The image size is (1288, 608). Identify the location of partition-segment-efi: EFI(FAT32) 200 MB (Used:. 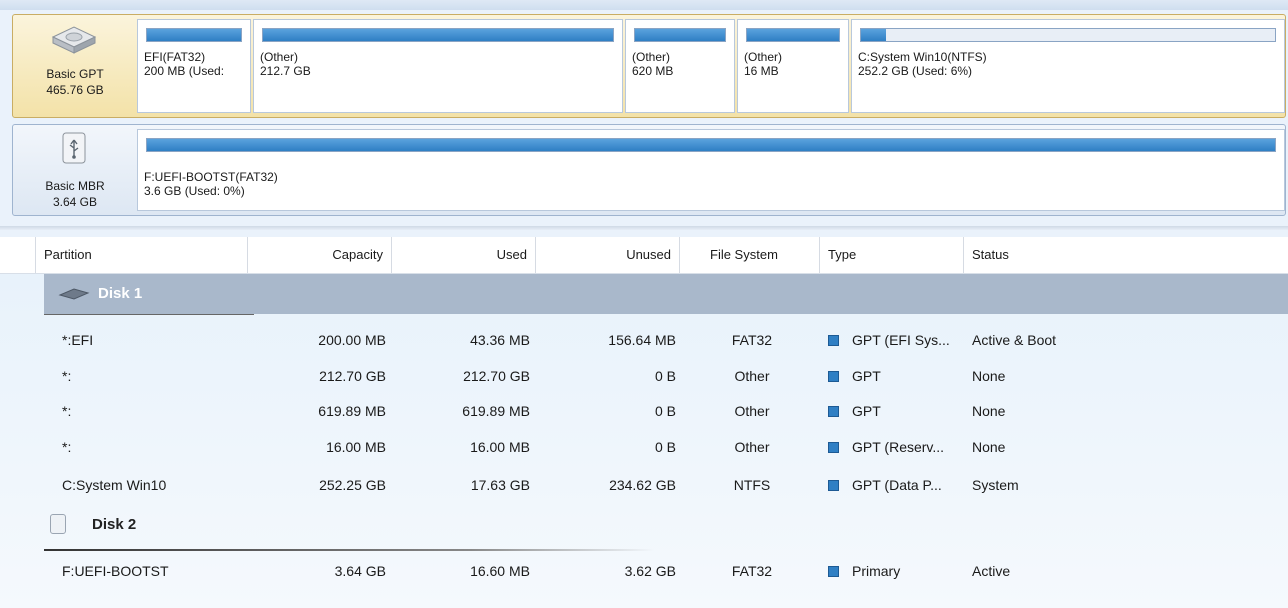
(194, 66).